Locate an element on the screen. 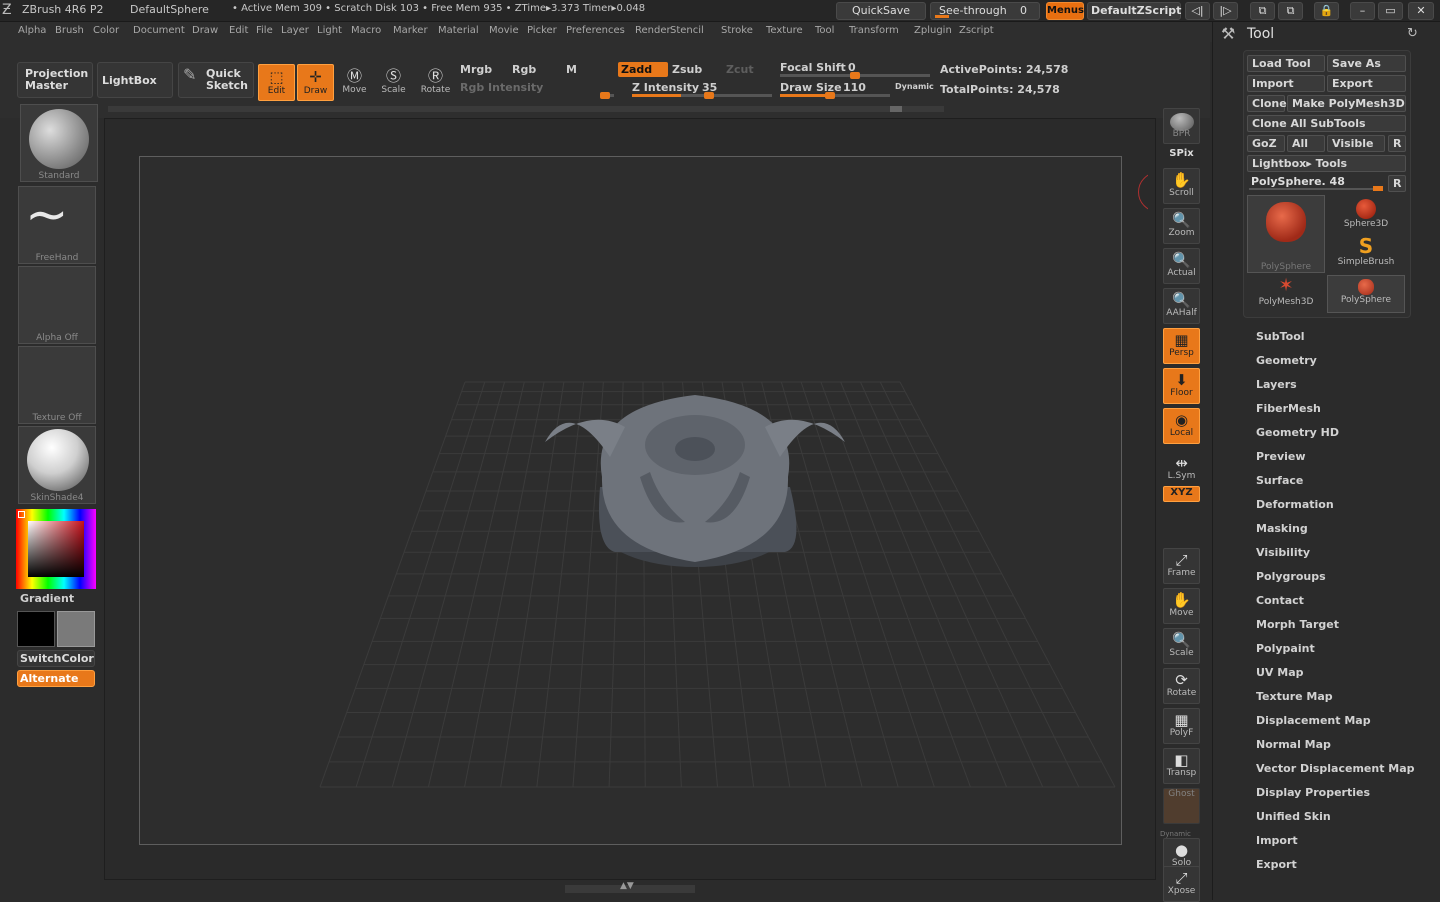  menu-light: Light is located at coordinates (329, 30).